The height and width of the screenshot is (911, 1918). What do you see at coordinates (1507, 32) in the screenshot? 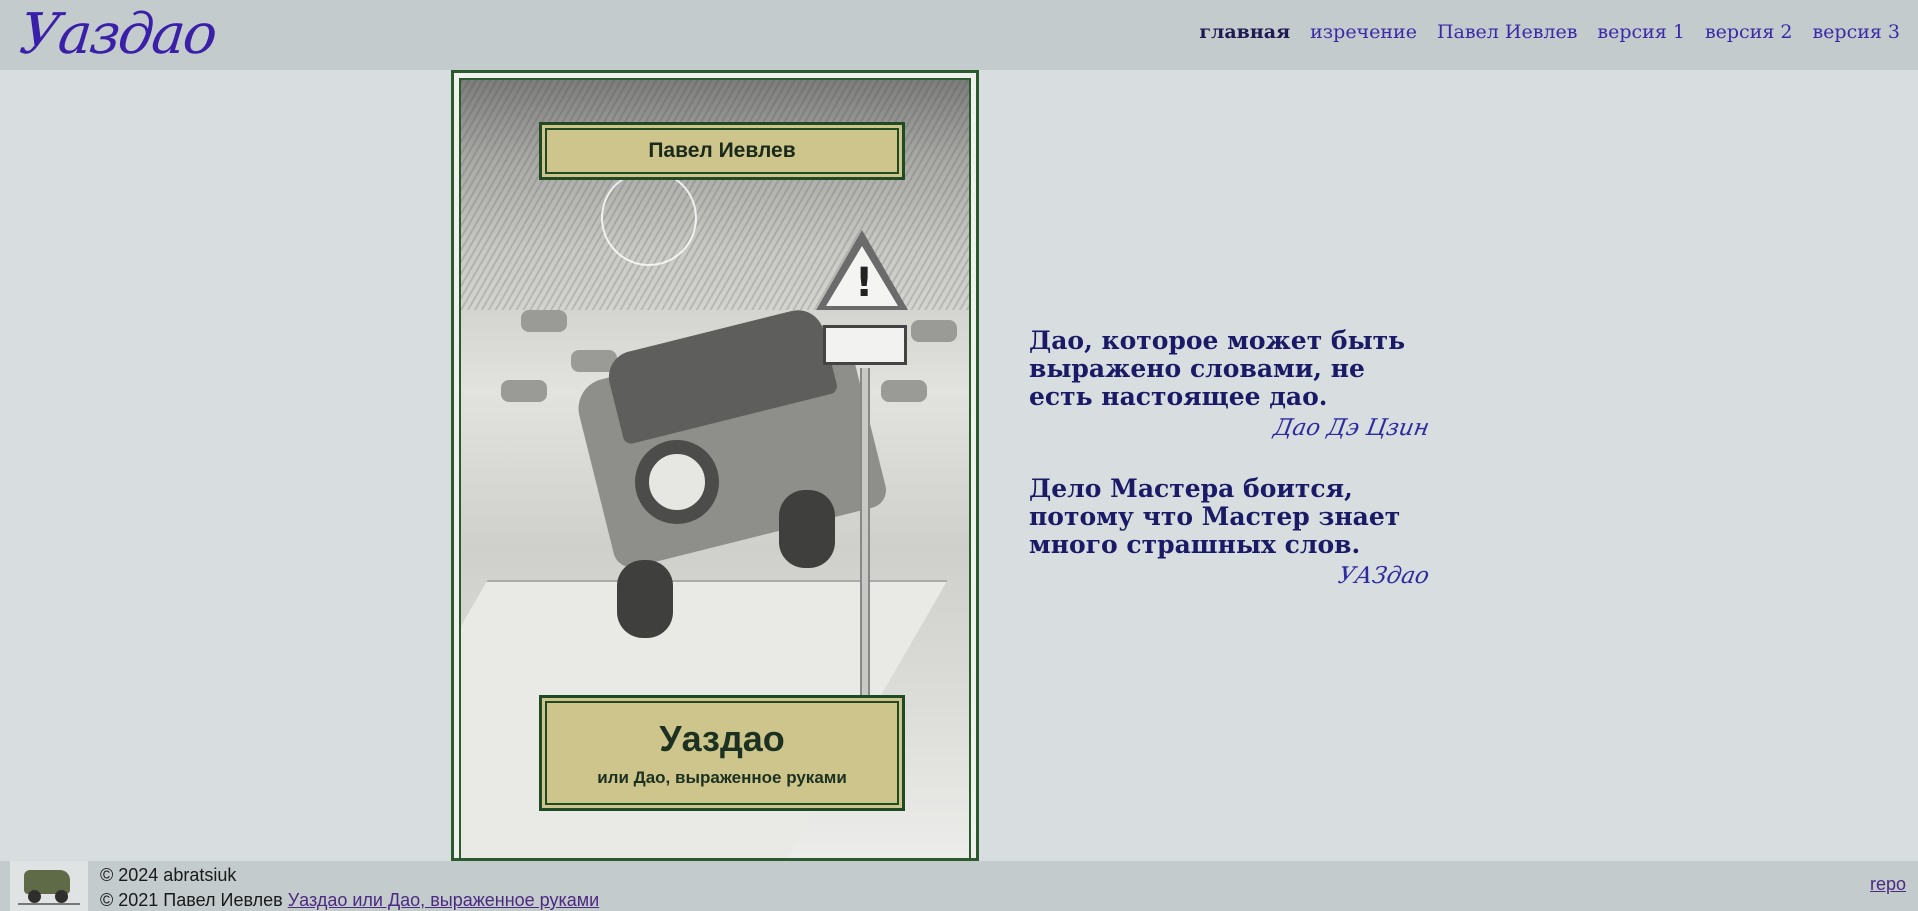
I see `nav-link-author: Павел Иевлев` at bounding box center [1507, 32].